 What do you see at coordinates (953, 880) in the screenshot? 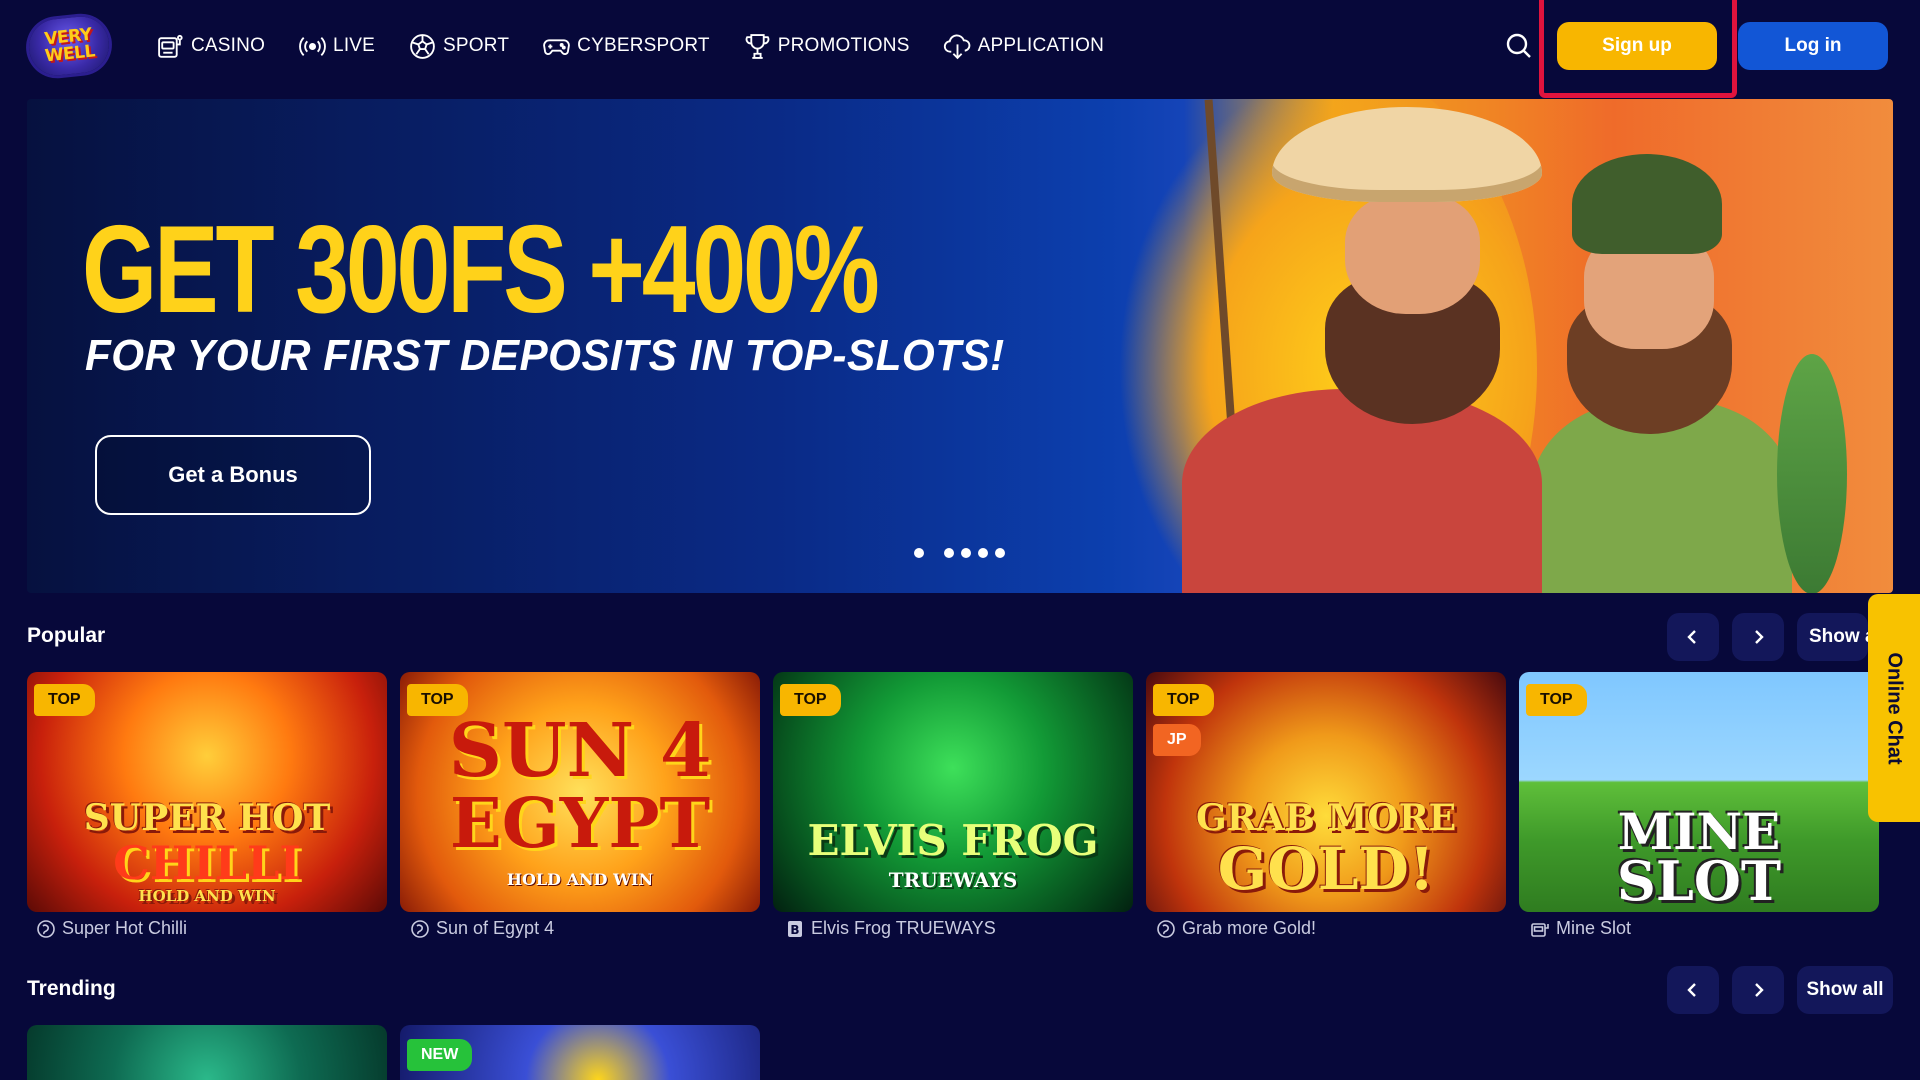
I see `game-art-subtitle: TRUEWAYS` at bounding box center [953, 880].